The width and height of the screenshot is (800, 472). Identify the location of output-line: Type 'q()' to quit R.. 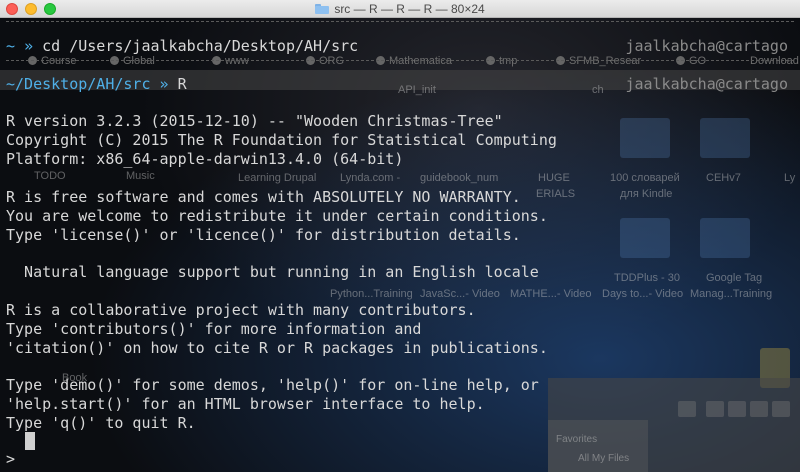
(101, 423).